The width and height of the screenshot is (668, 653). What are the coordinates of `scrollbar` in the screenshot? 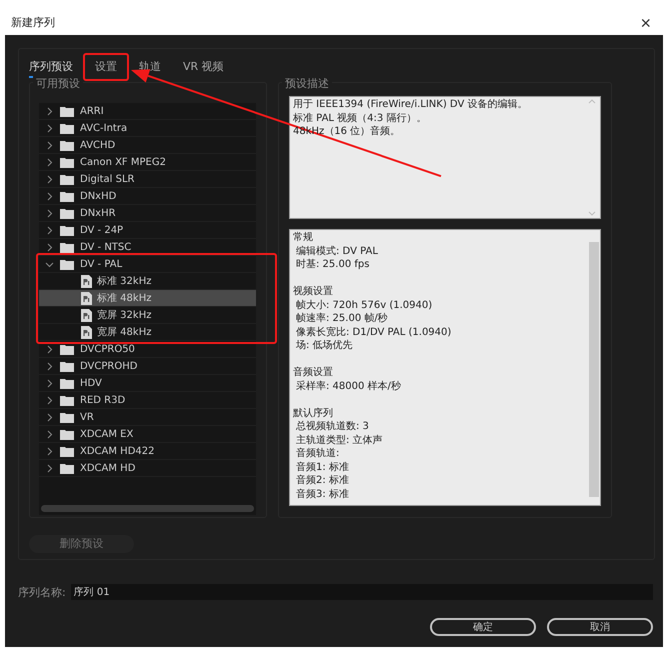 It's located at (147, 508).